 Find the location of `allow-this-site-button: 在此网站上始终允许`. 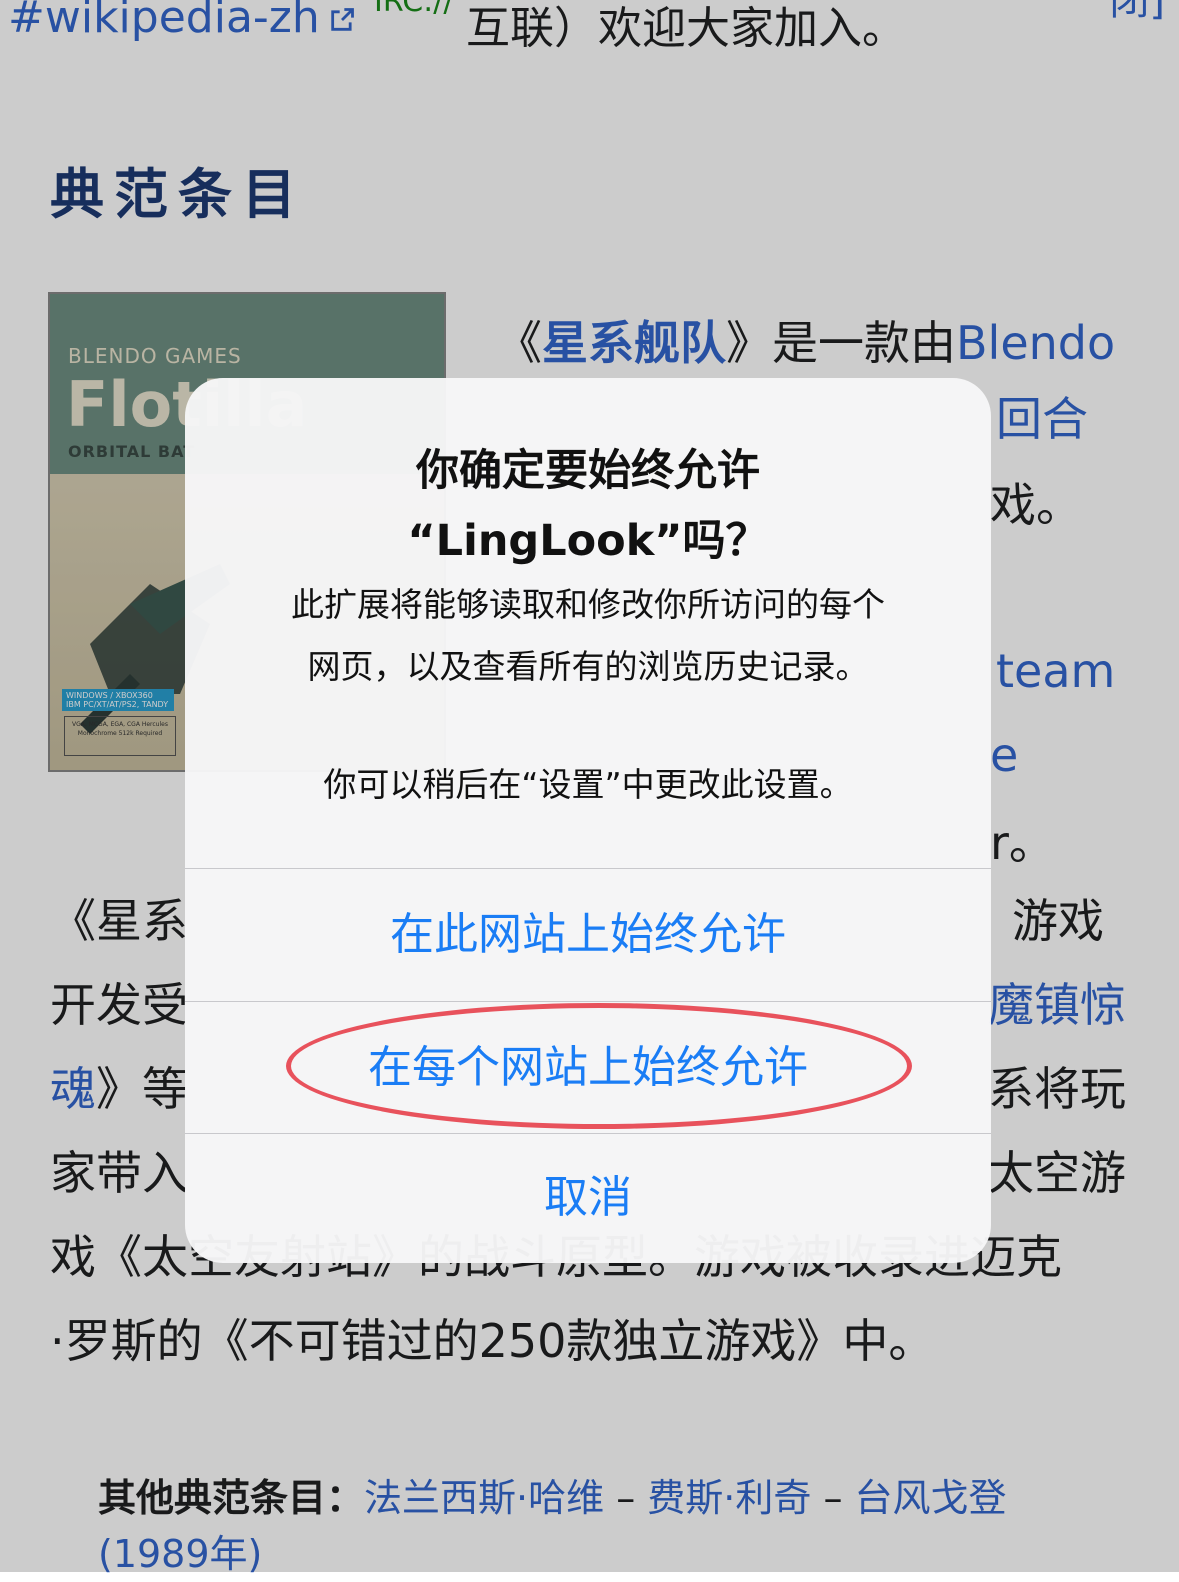

allow-this-site-button: 在此网站上始终允许 is located at coordinates (588, 935).